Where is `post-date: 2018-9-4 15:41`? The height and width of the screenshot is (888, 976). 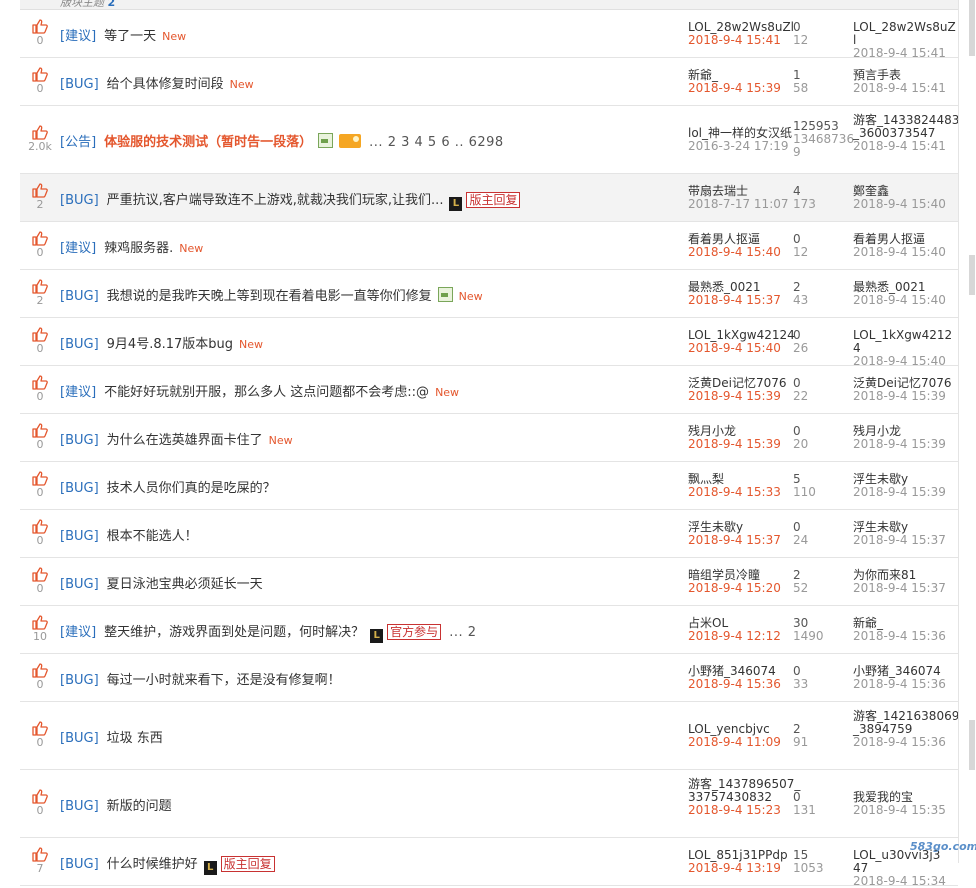 post-date: 2018-9-4 15:41 is located at coordinates (734, 40).